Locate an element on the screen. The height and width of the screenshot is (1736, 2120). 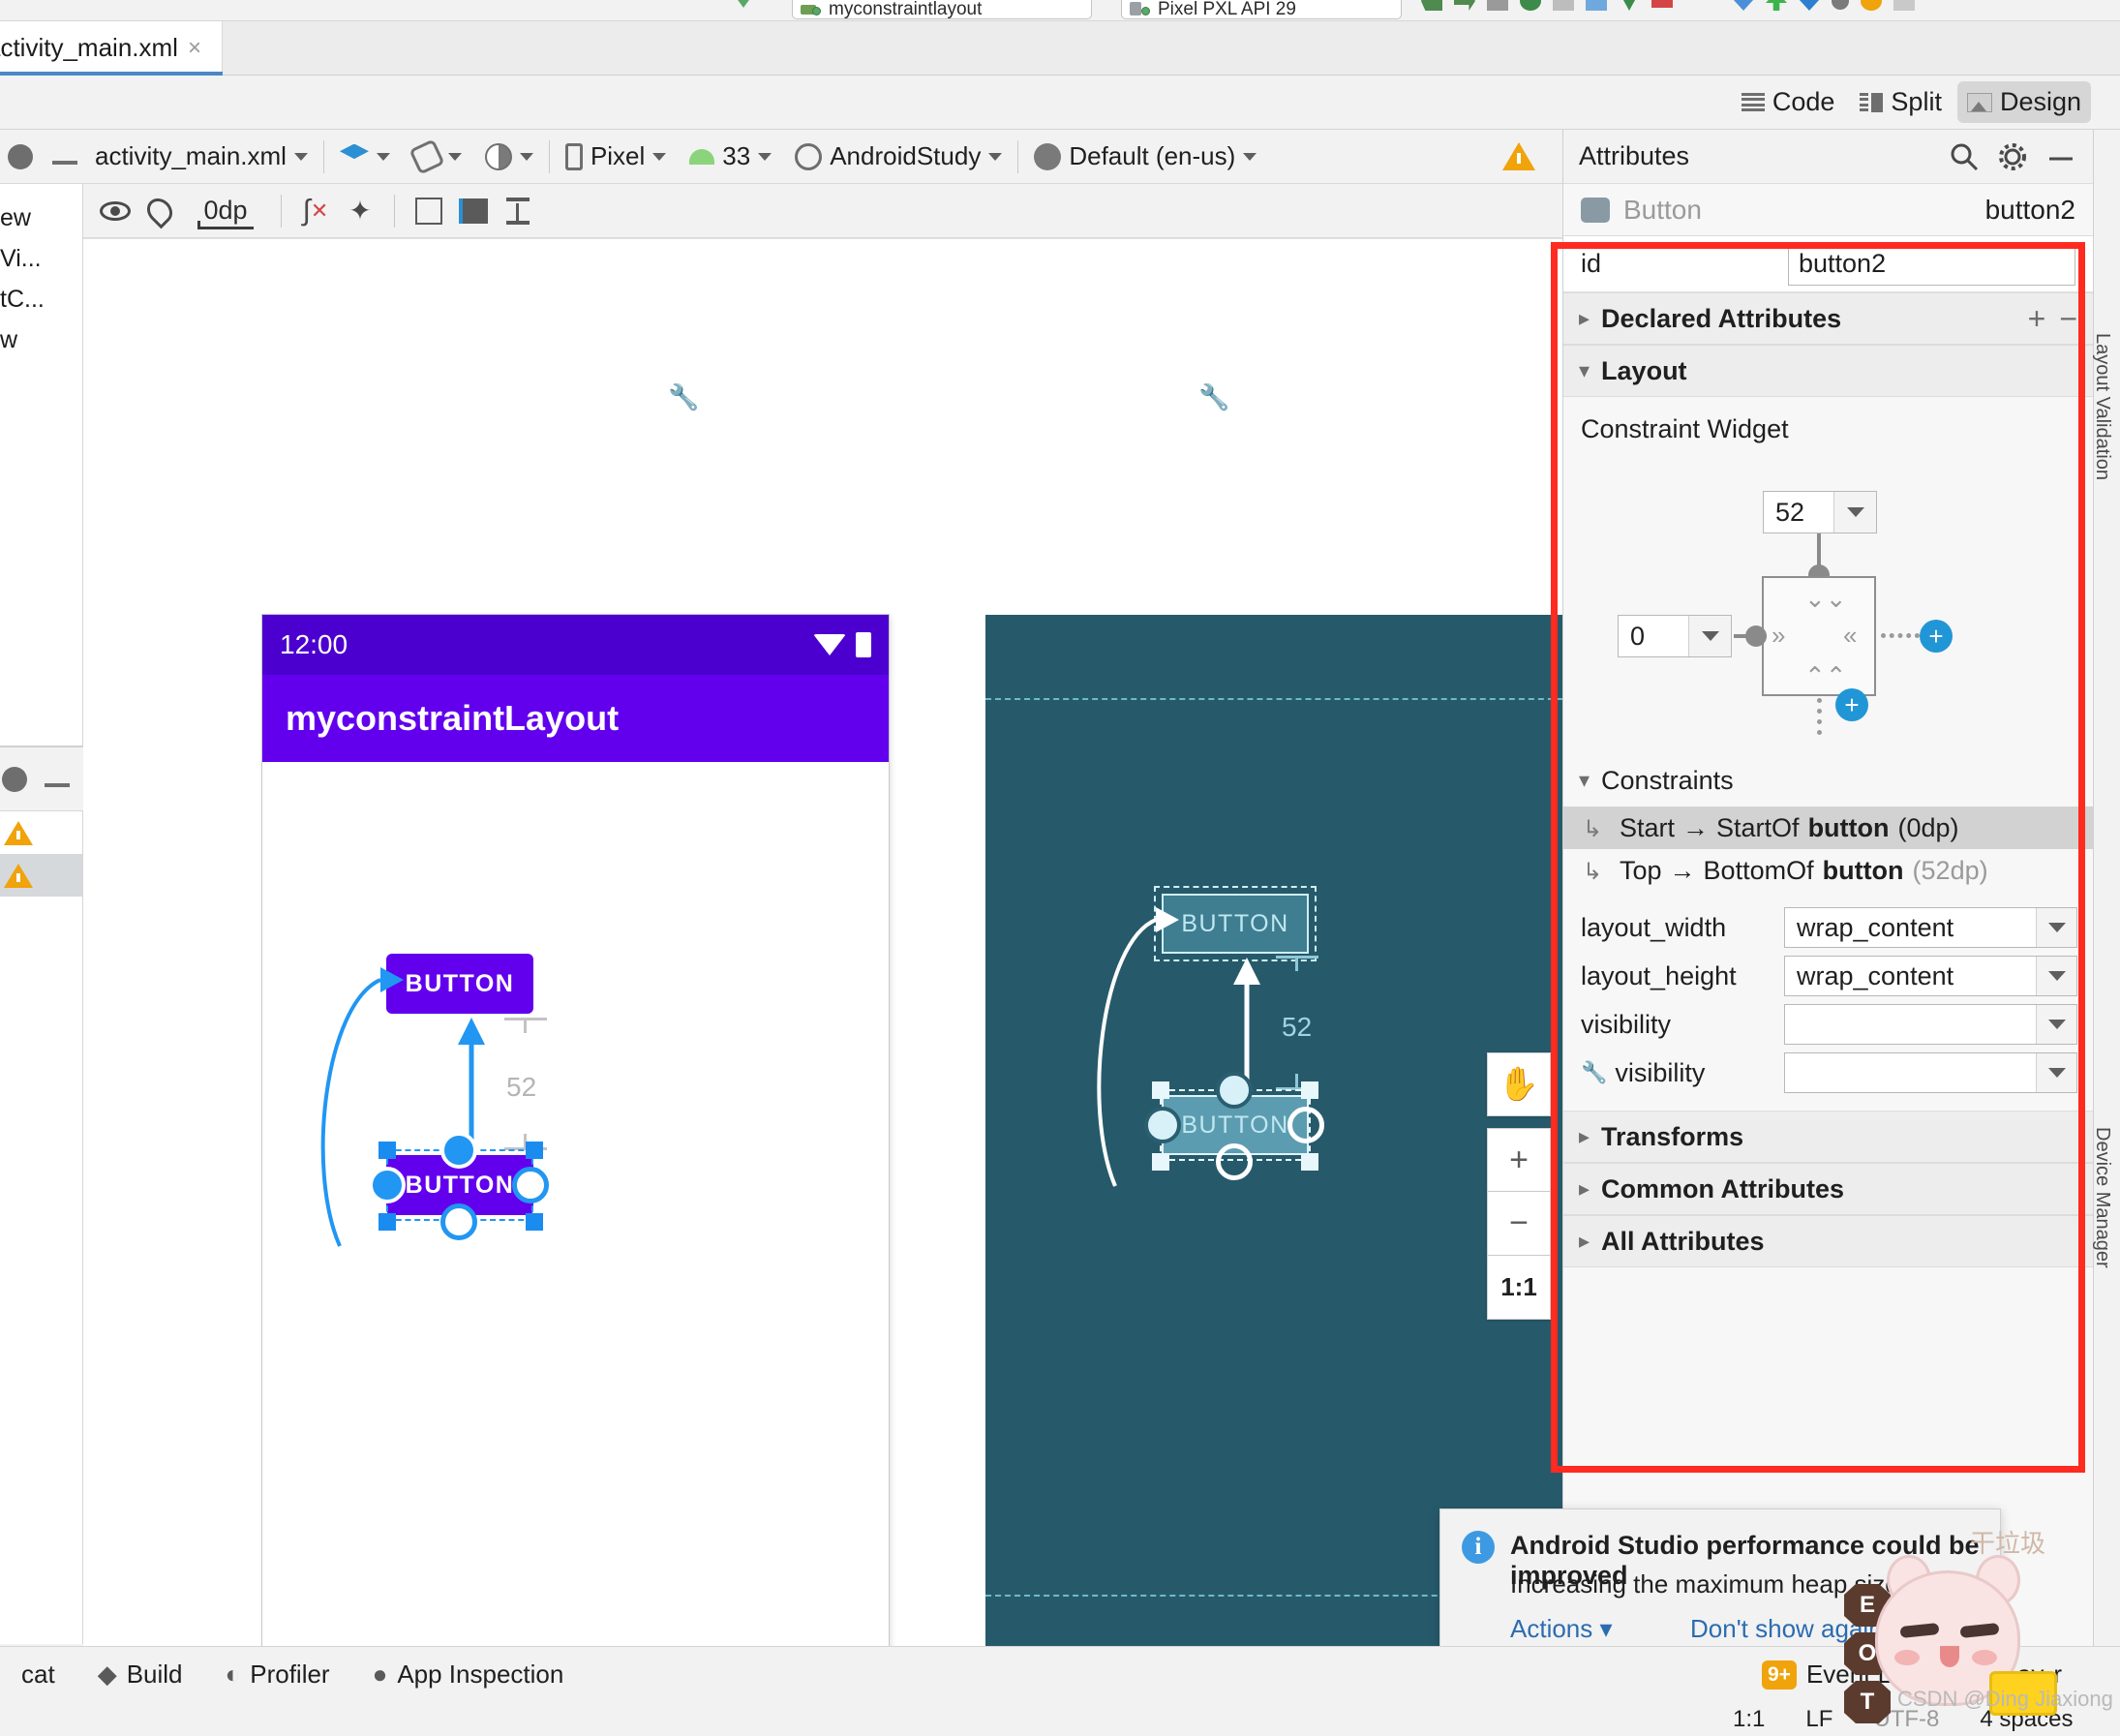
zoom-out-button: − is located at coordinates (1519, 1224).